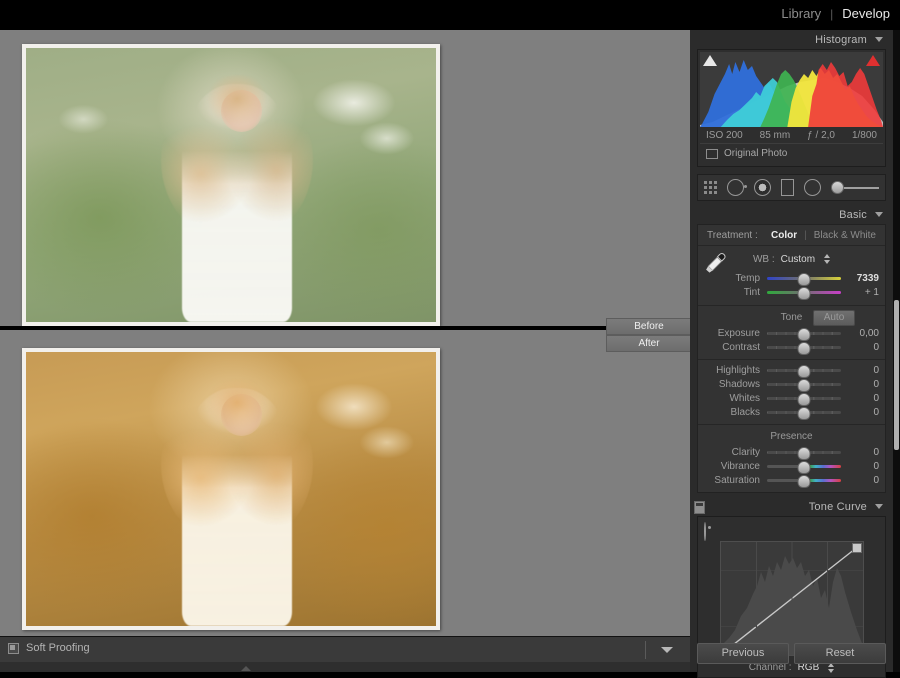 The image size is (900, 678). I want to click on treatment-option-bw: Black & White, so click(845, 235).